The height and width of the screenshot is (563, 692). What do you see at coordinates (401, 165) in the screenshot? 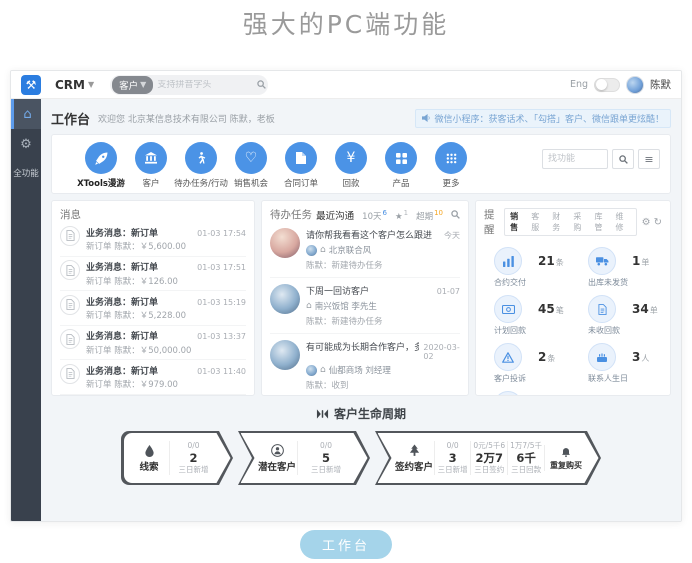
I see `quicknav-products: 产品` at bounding box center [401, 165].